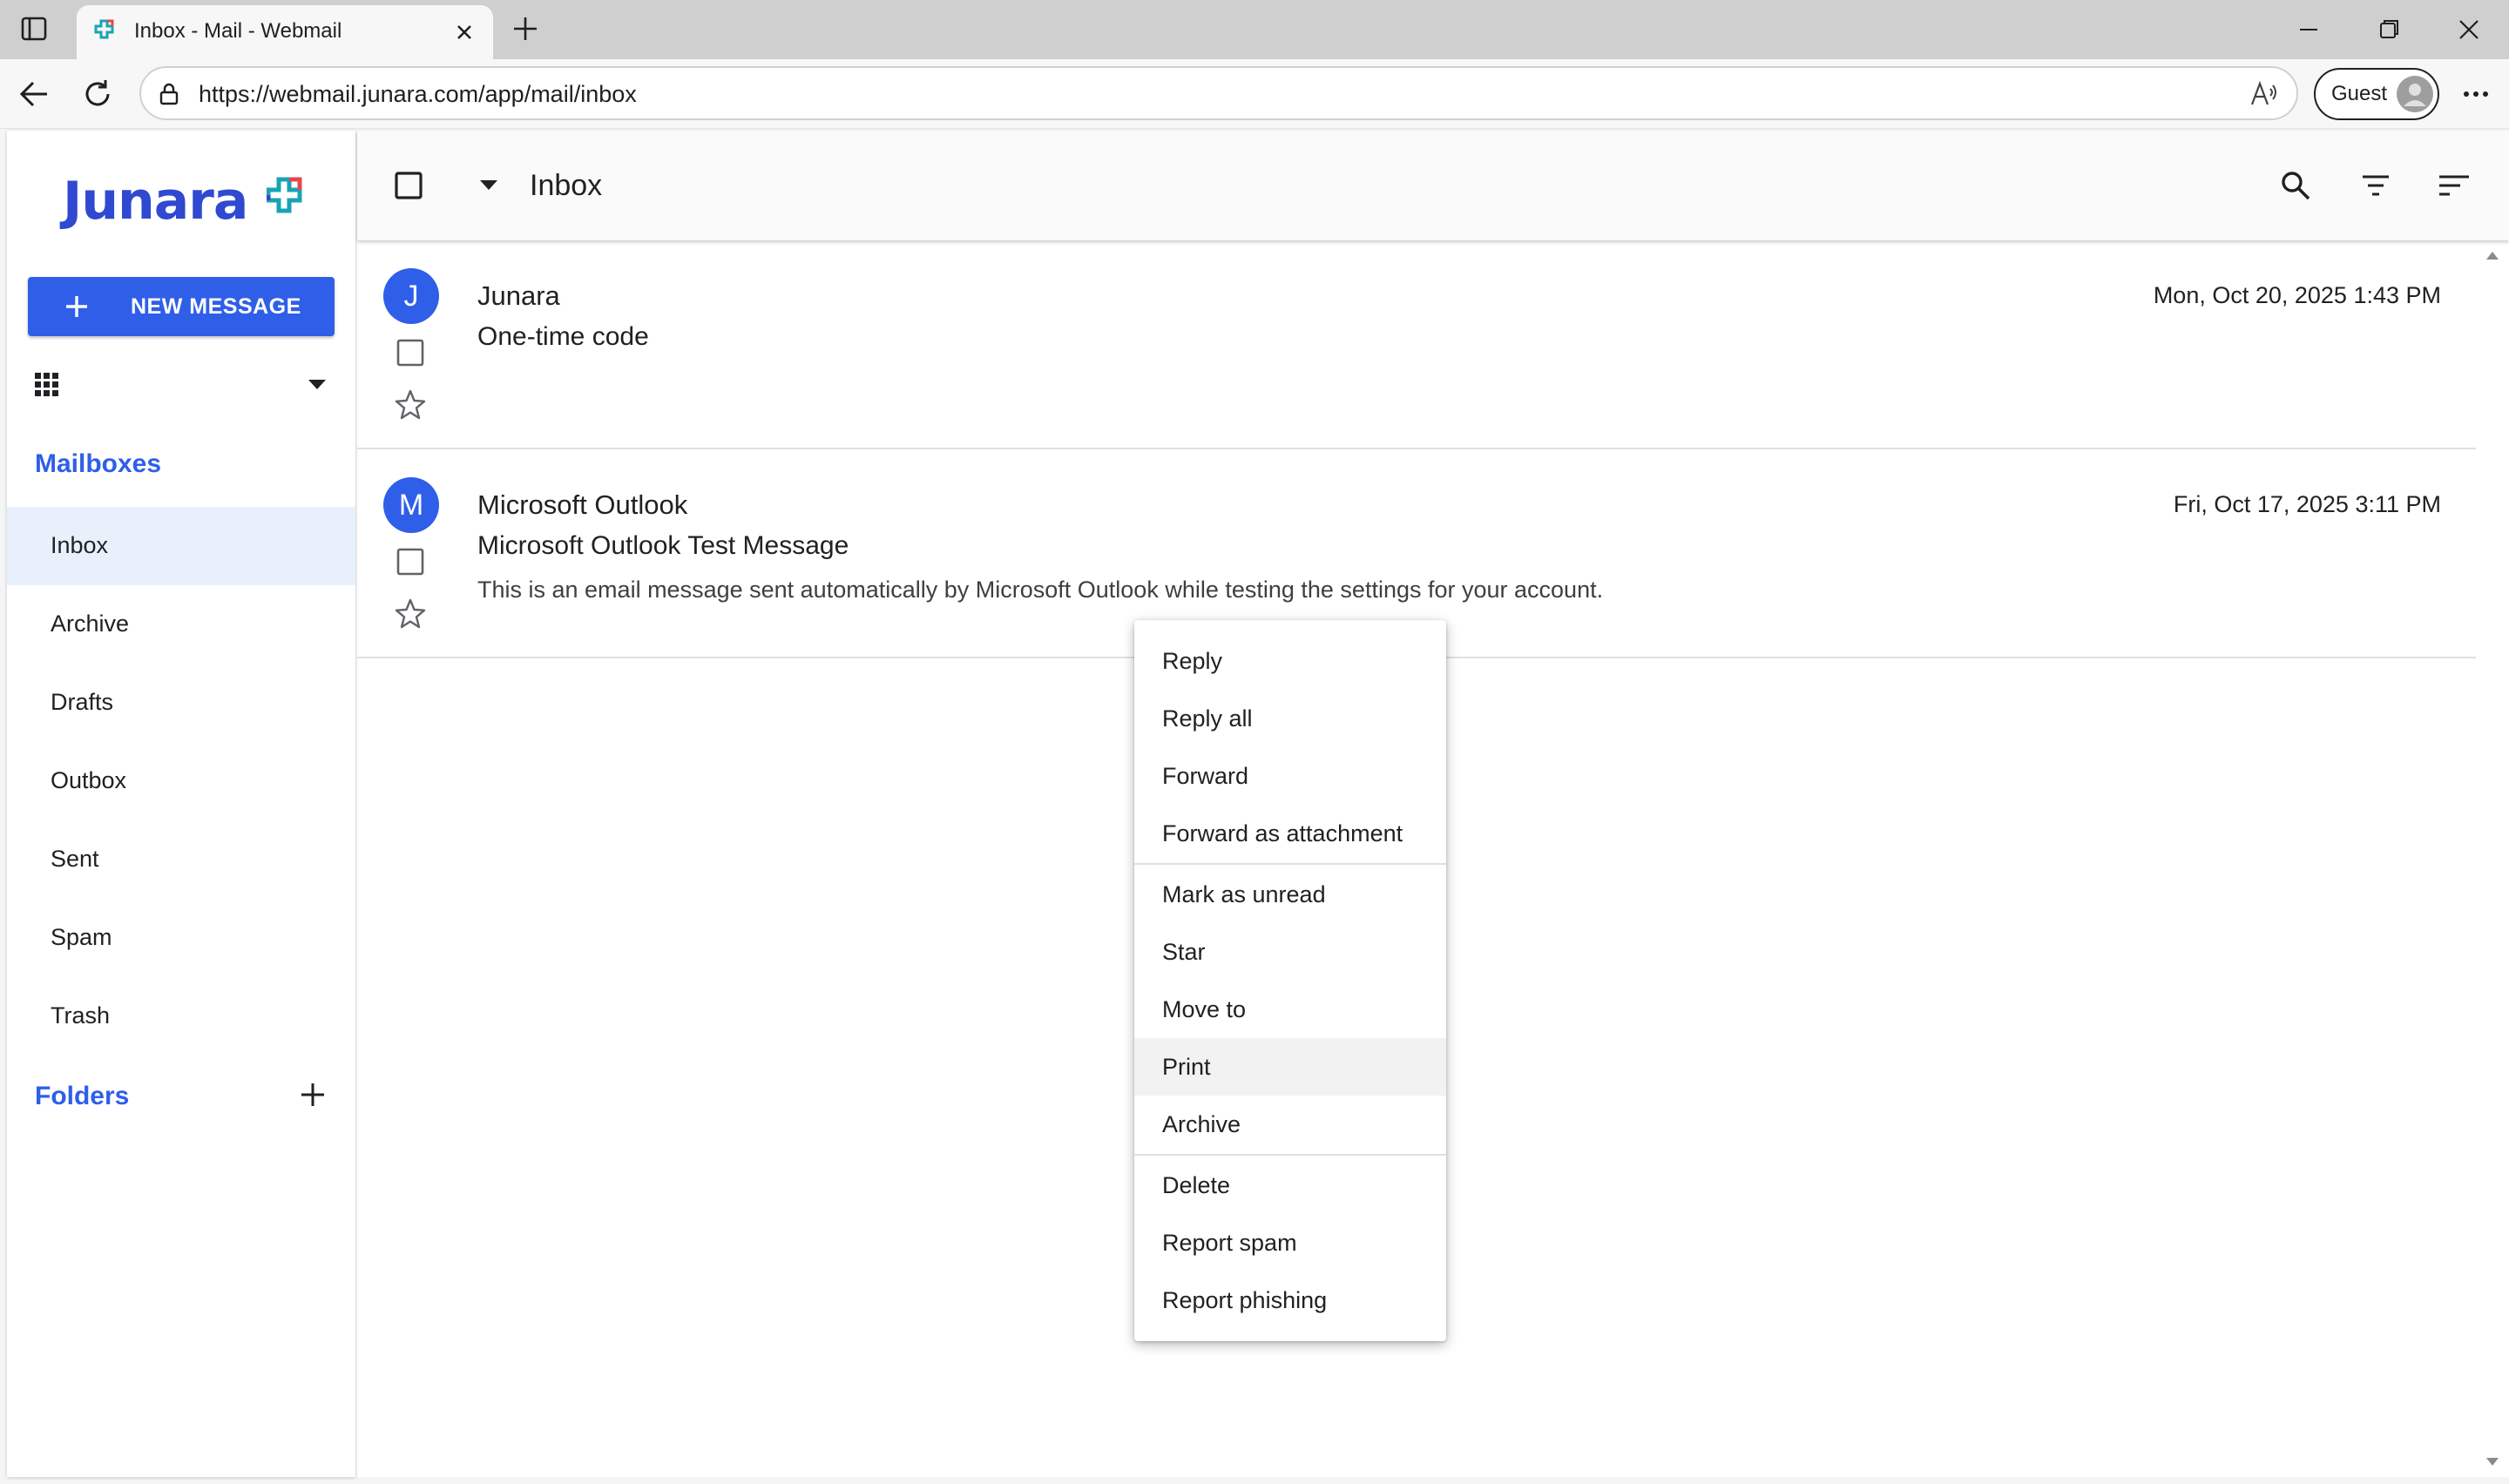  What do you see at coordinates (518, 295) in the screenshot?
I see `message-sender: Junara` at bounding box center [518, 295].